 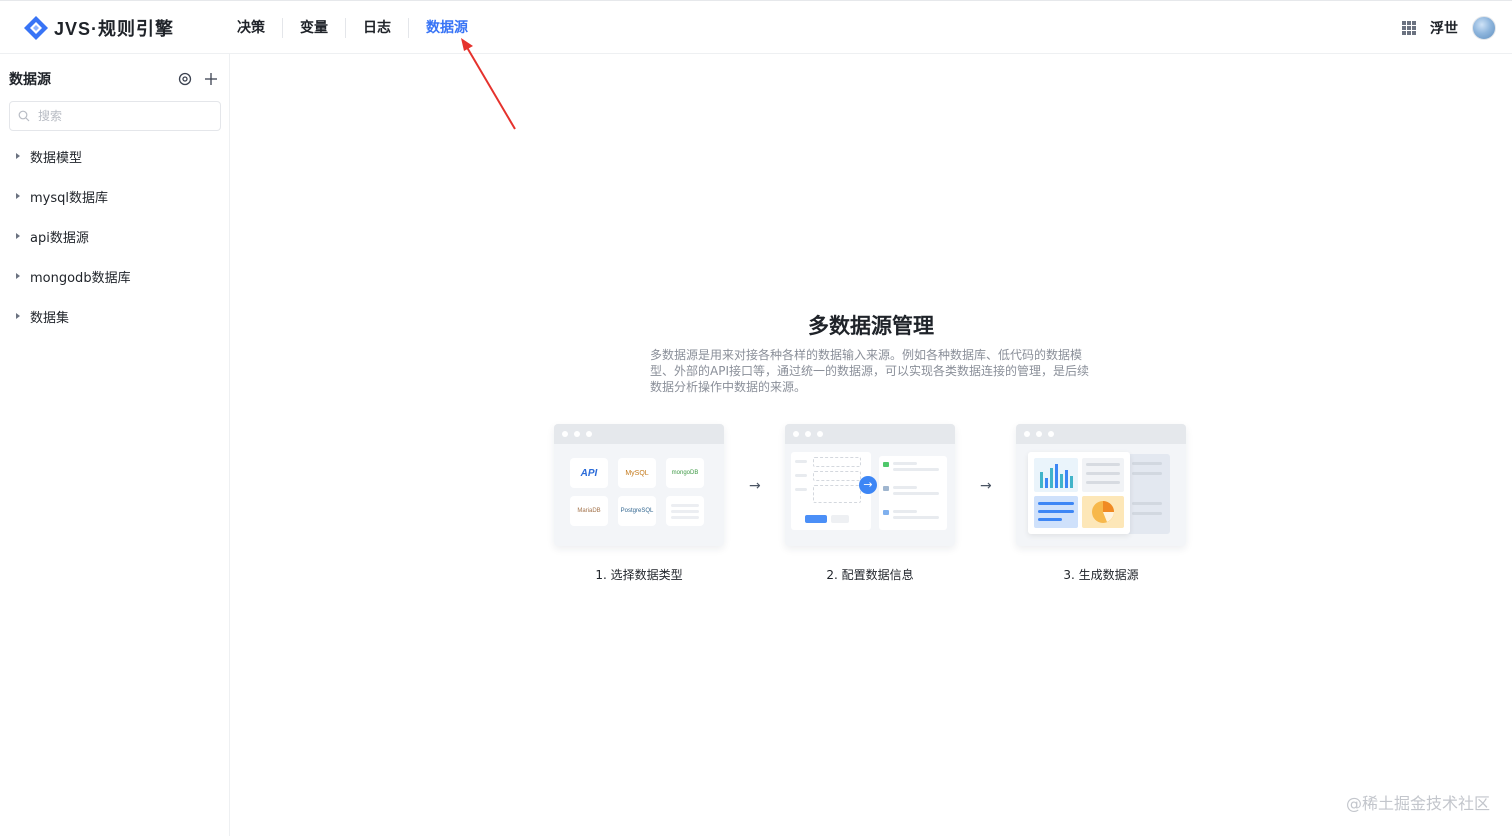 What do you see at coordinates (115, 80) in the screenshot?
I see `sidebar-header: 数据源` at bounding box center [115, 80].